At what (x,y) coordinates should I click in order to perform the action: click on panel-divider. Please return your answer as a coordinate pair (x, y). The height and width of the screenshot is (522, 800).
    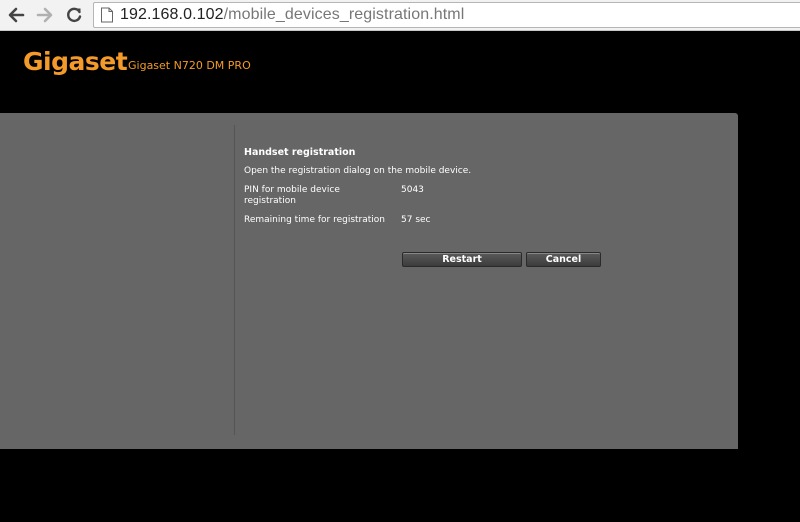
    Looking at the image, I should click on (234, 280).